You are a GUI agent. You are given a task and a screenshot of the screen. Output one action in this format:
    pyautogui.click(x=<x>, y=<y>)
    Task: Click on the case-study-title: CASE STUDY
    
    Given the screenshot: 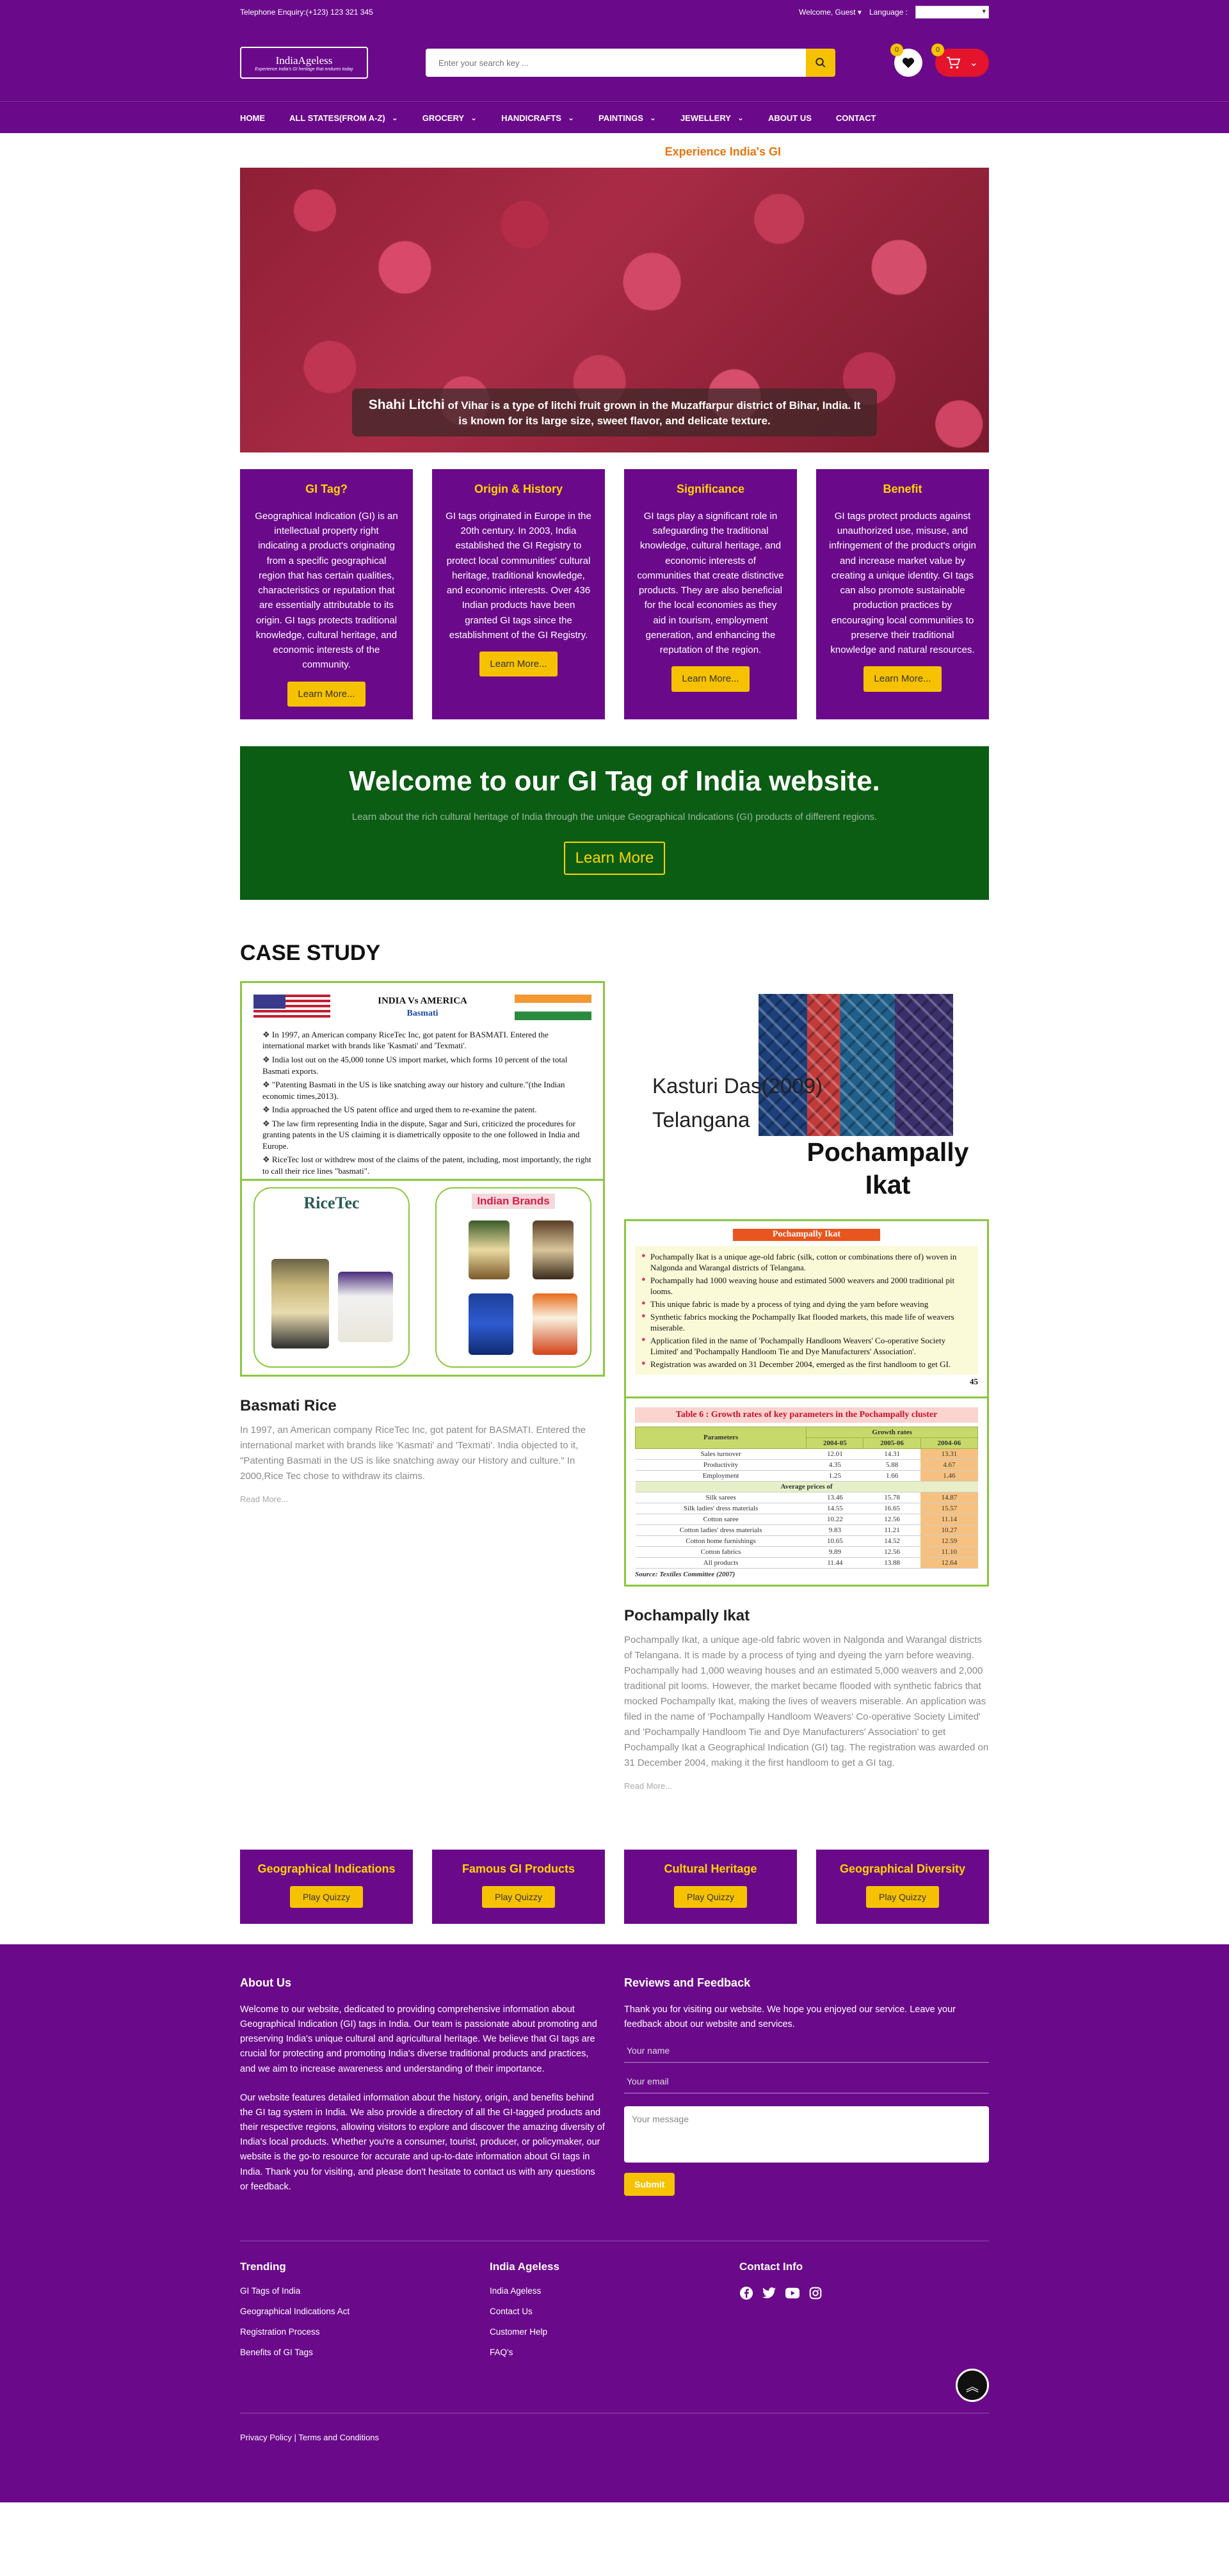 What is the action you would take?
    pyautogui.click(x=310, y=952)
    